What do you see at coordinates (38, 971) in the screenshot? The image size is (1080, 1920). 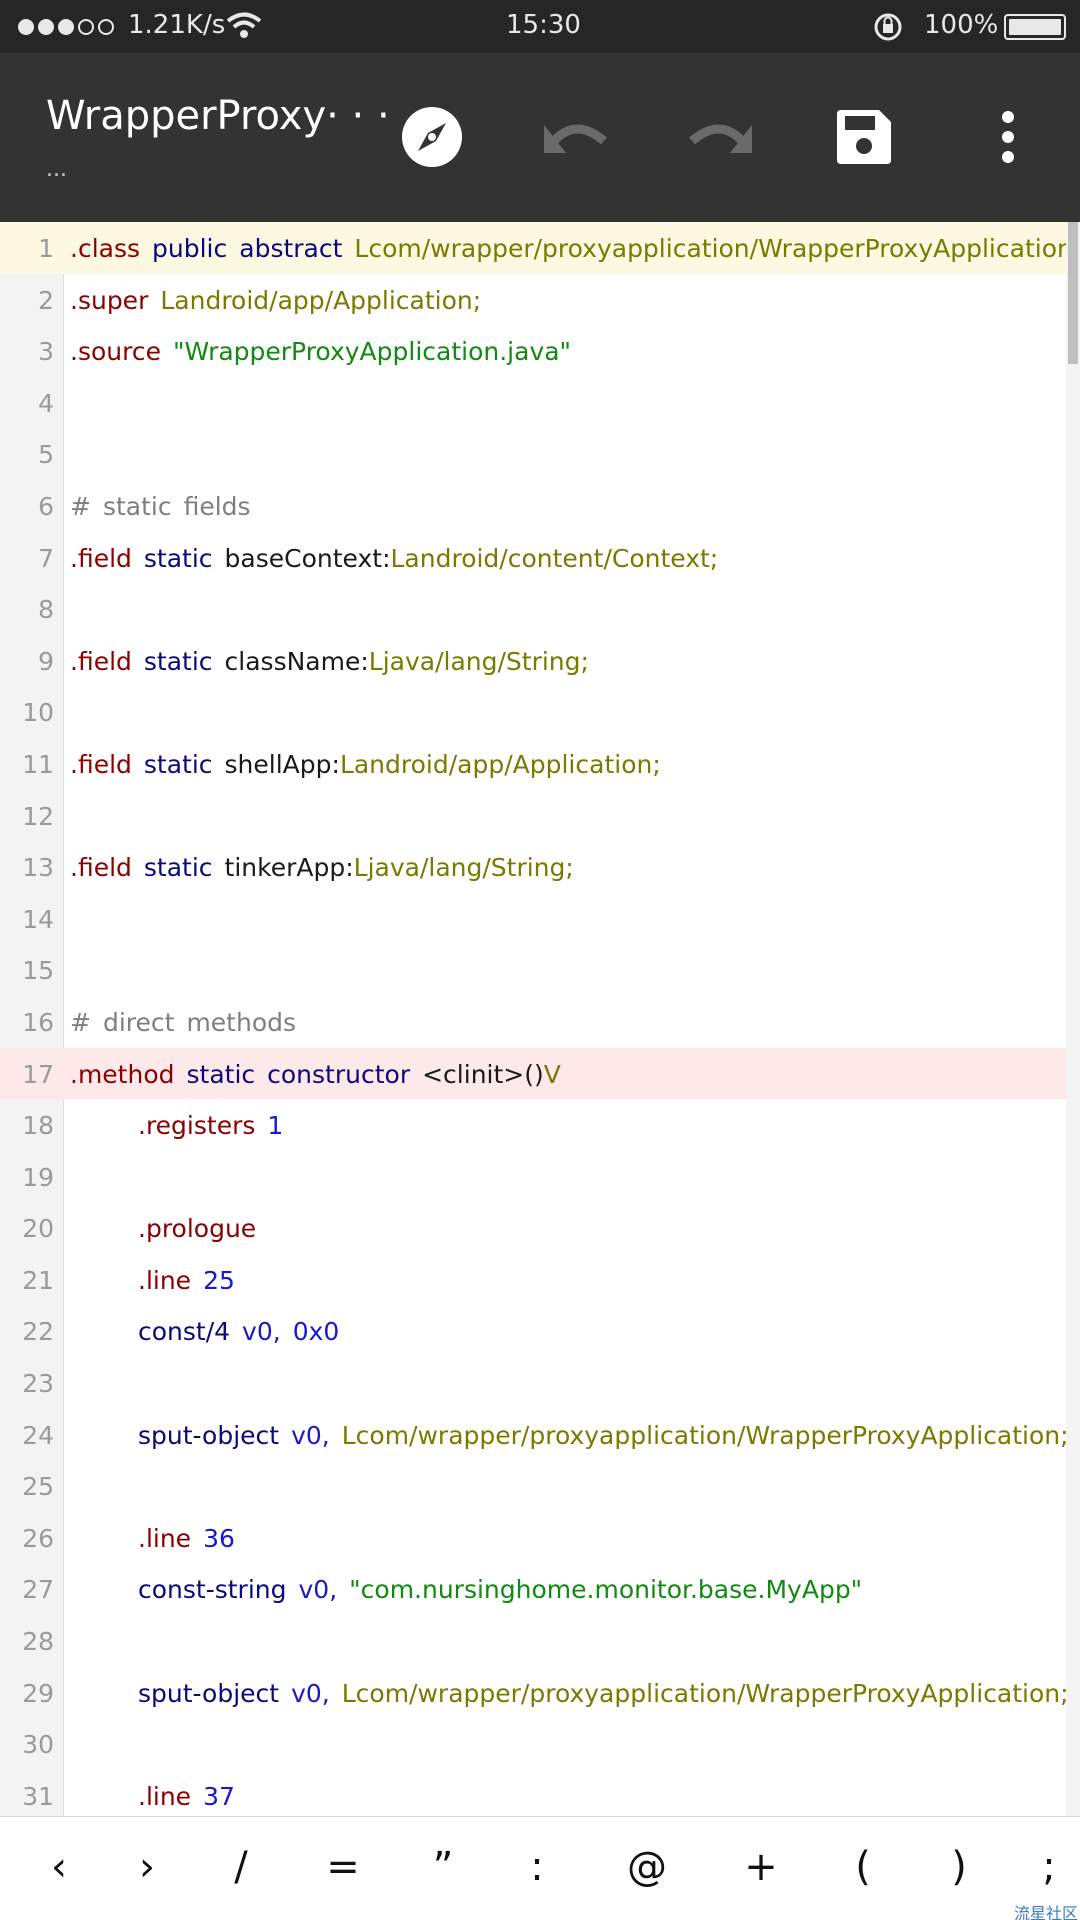 I see `line-number: 15` at bounding box center [38, 971].